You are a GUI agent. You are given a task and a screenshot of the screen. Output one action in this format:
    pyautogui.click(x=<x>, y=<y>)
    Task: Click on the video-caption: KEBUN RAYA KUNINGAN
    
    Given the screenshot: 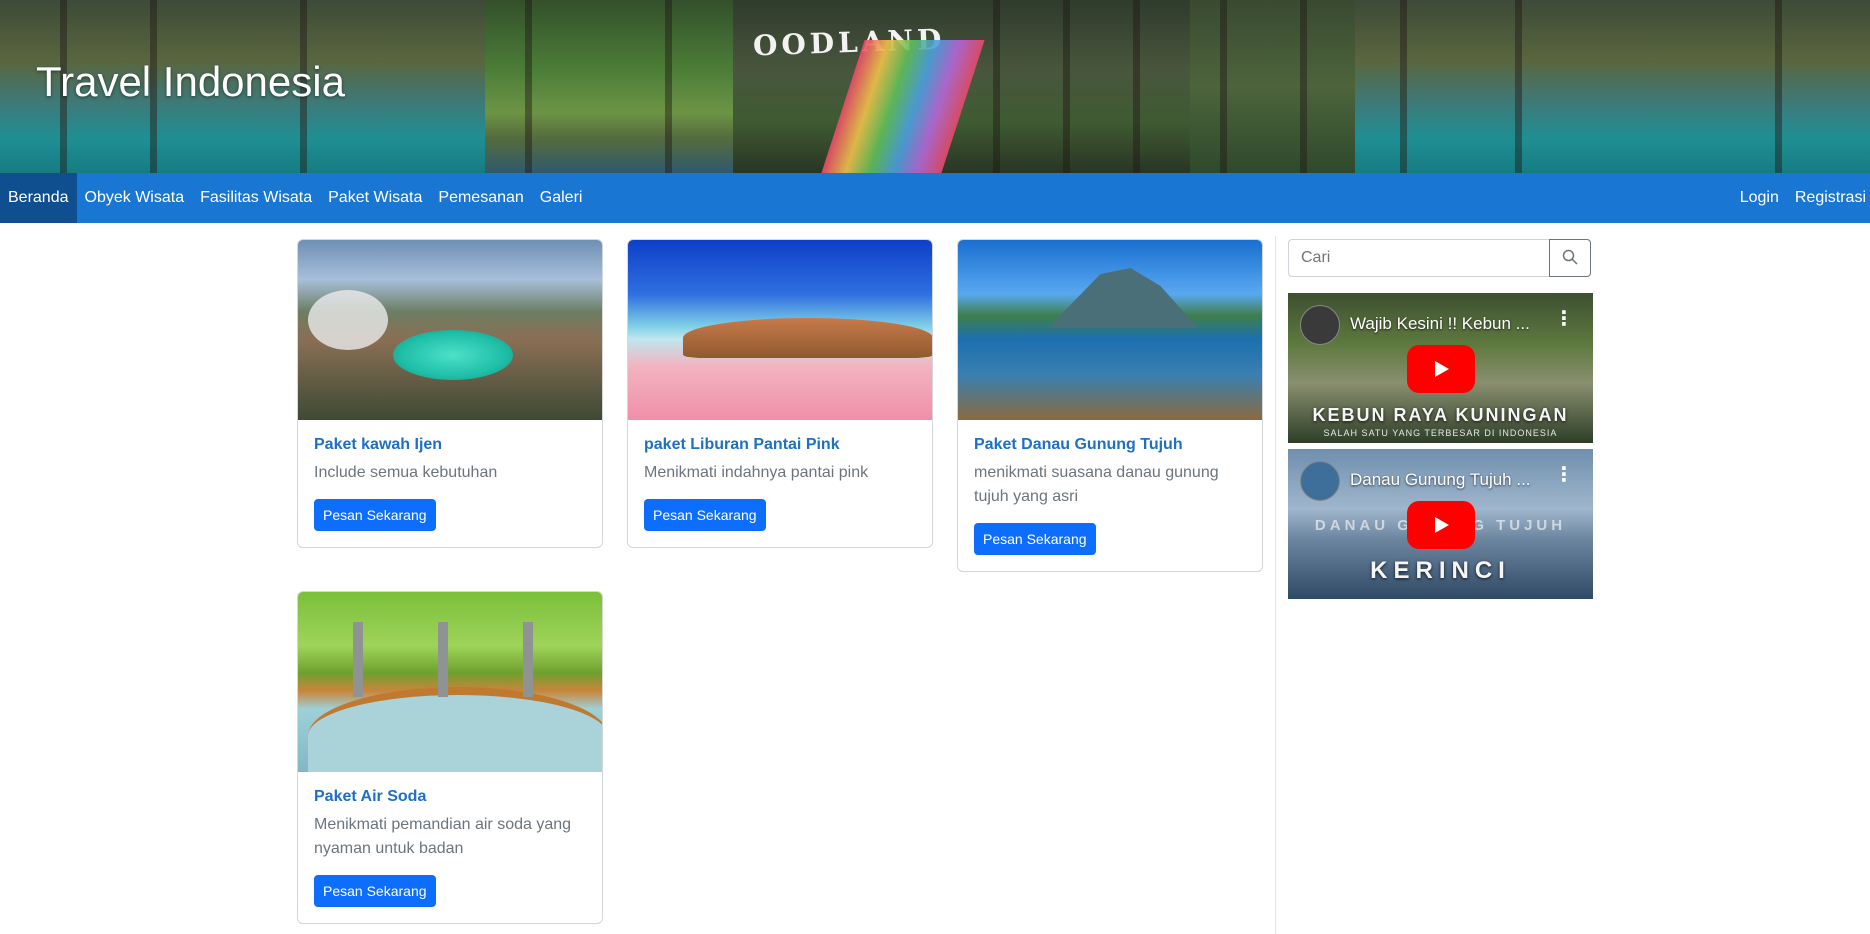 What is the action you would take?
    pyautogui.click(x=1440, y=415)
    